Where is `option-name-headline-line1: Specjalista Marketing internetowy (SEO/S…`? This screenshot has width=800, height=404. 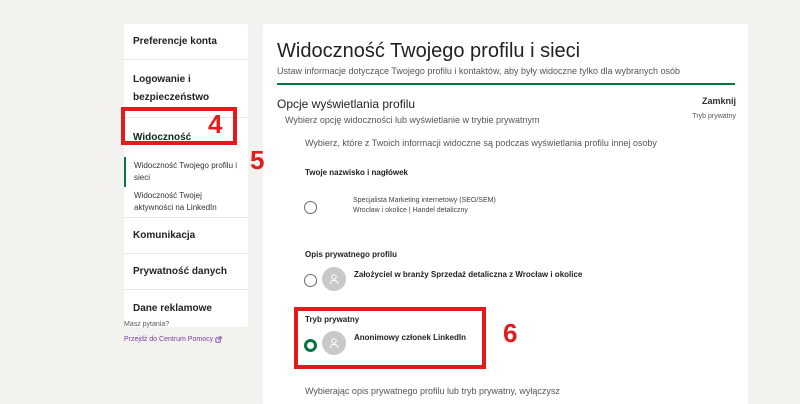 option-name-headline-line1: Specjalista Marketing internetowy (SEO/S… is located at coordinates (424, 200).